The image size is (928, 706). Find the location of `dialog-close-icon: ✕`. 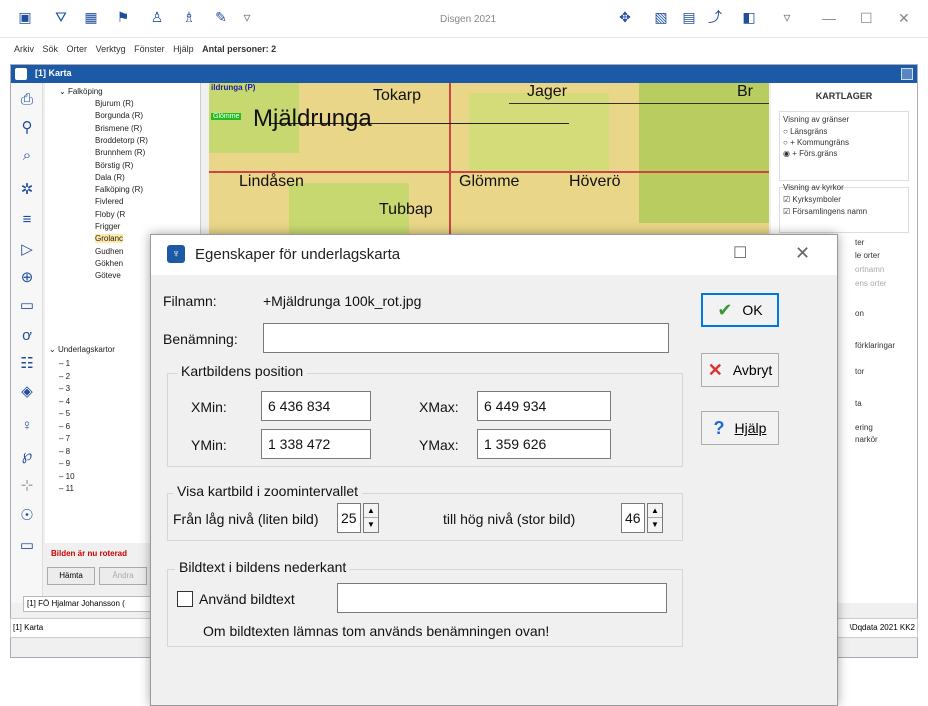

dialog-close-icon: ✕ is located at coordinates (802, 253).